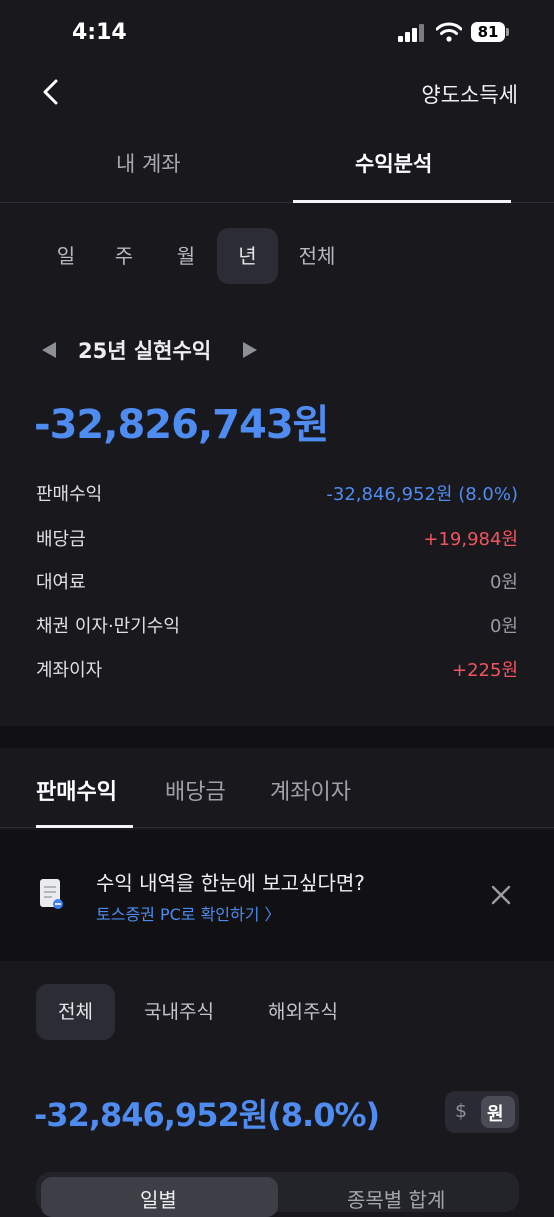 This screenshot has width=554, height=1217. Describe the element at coordinates (501, 895) in the screenshot. I see `close-icon` at that location.